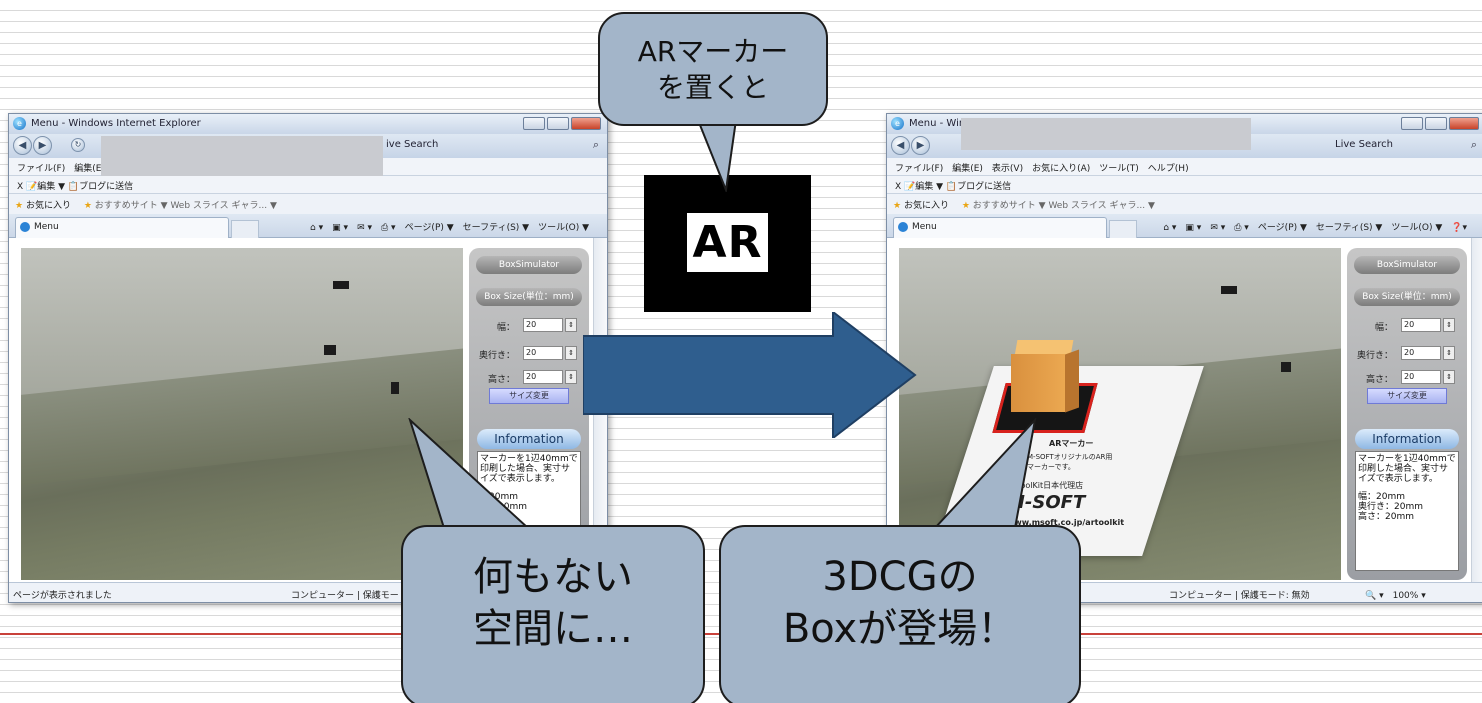 The width and height of the screenshot is (1482, 703). Describe the element at coordinates (19, 123) in the screenshot. I see `ie-icon: e` at that location.